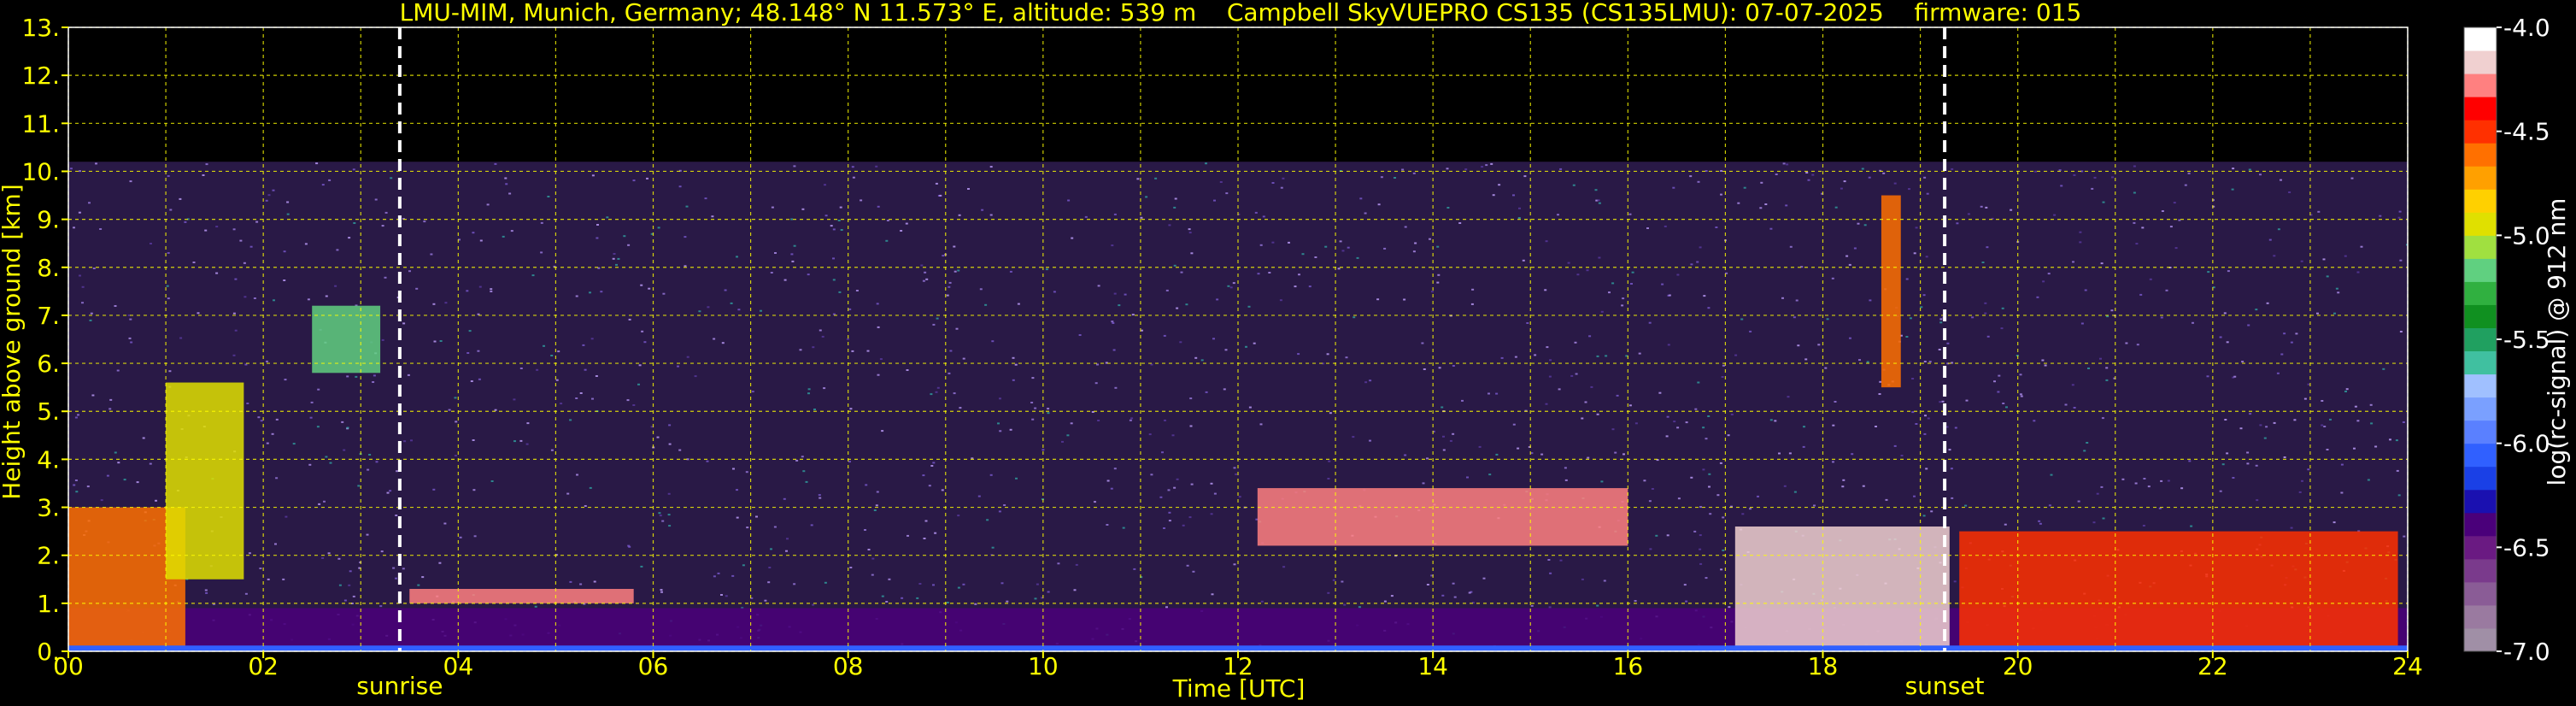  Describe the element at coordinates (40, 76) in the screenshot. I see `y-tick-label: 12.` at that location.